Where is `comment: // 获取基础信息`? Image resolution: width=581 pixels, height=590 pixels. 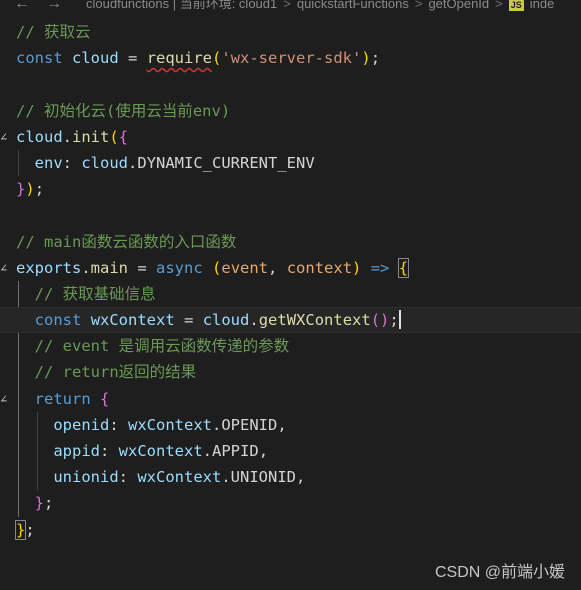 comment: // 获取基础信息 is located at coordinates (95, 293).